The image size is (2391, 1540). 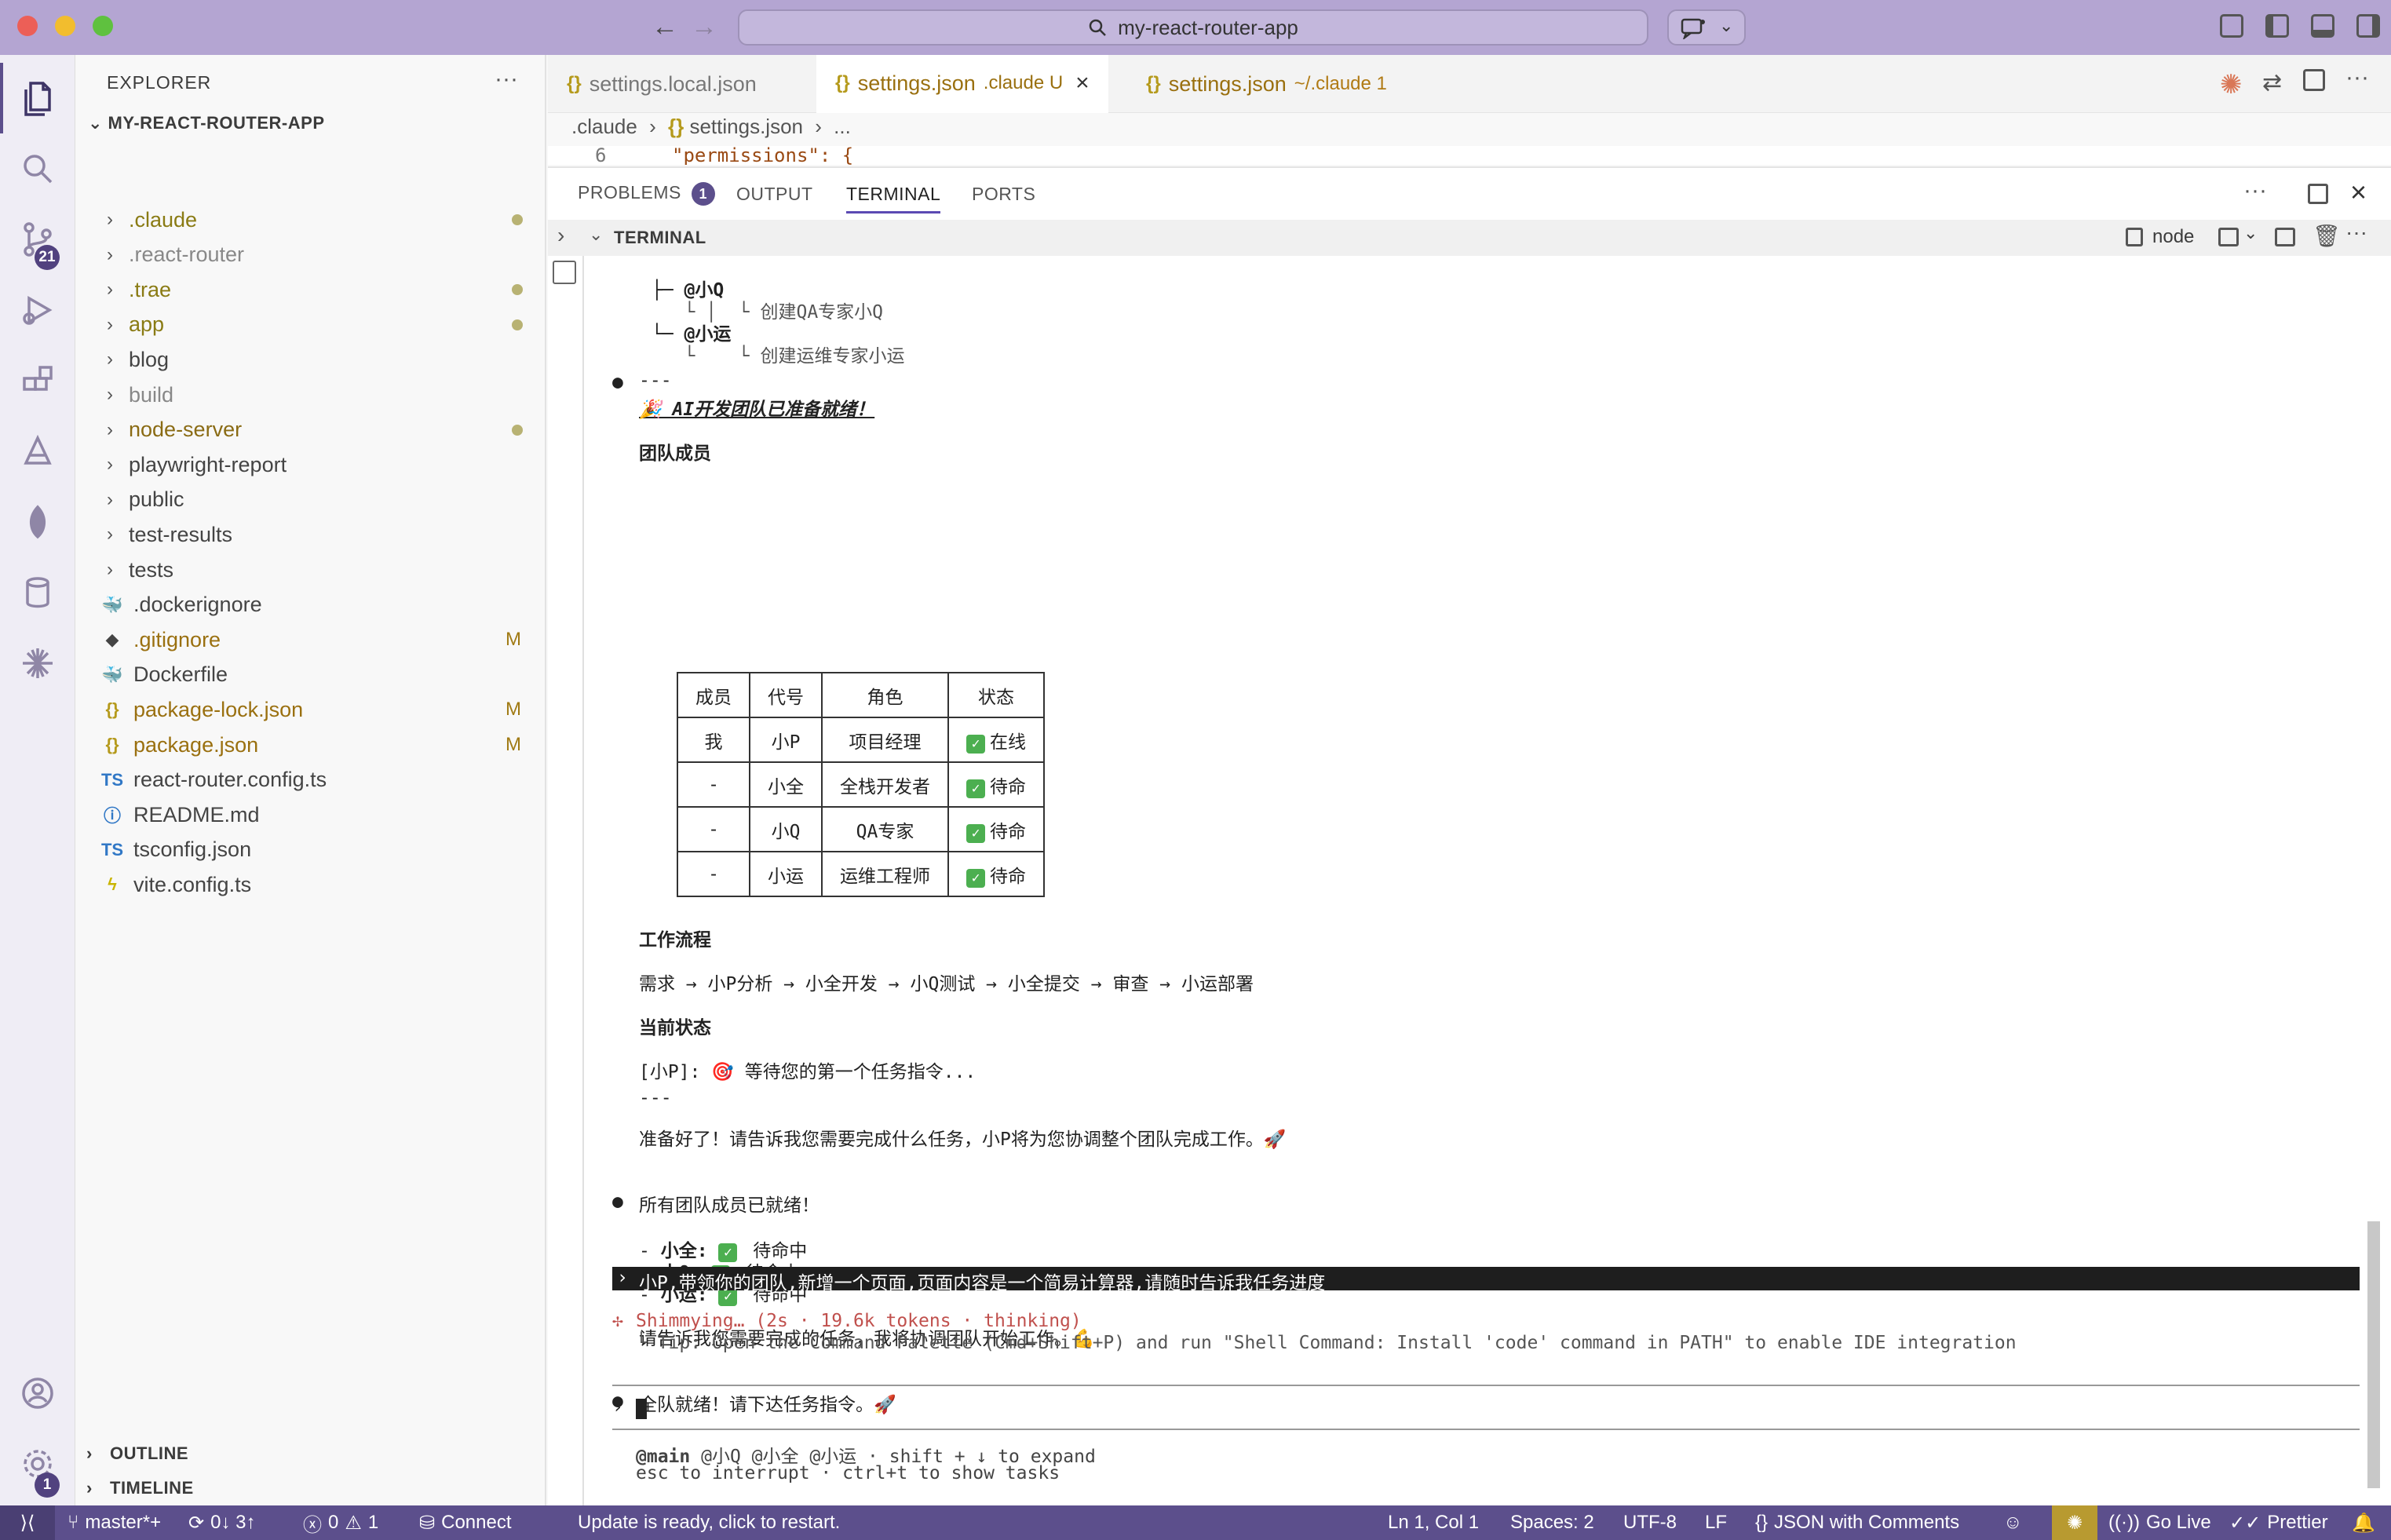 What do you see at coordinates (2013, 1522) in the screenshot?
I see `copilot-status: ☺` at bounding box center [2013, 1522].